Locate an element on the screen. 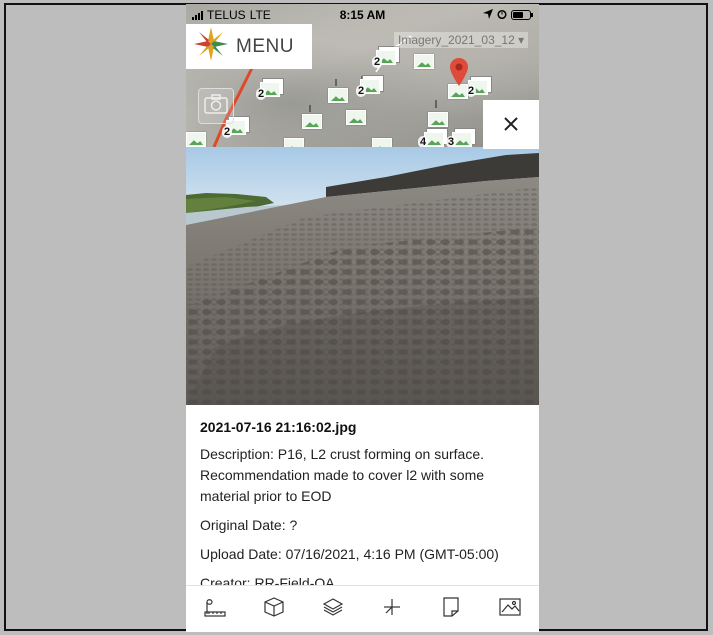 The height and width of the screenshot is (635, 713). file-name: 2021-07-16 21:16:02.jpg is located at coordinates (278, 427).